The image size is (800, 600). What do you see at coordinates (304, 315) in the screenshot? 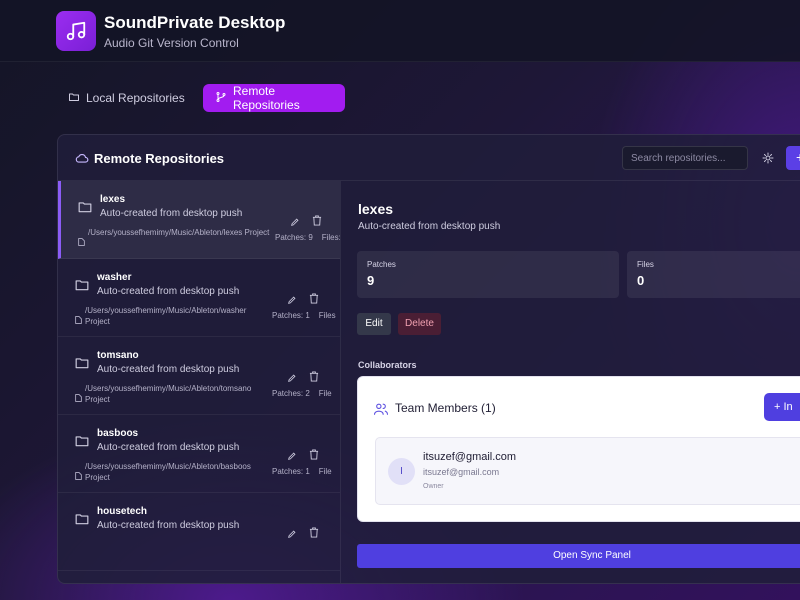
I see `repo-stats: Patches: 1 Files` at bounding box center [304, 315].